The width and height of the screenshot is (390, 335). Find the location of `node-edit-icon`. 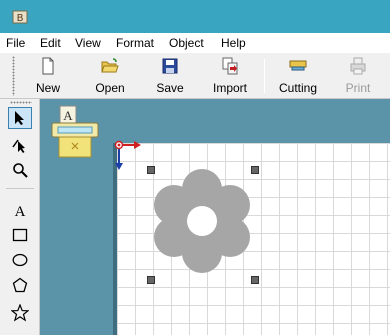

node-edit-icon is located at coordinates (18, 146).